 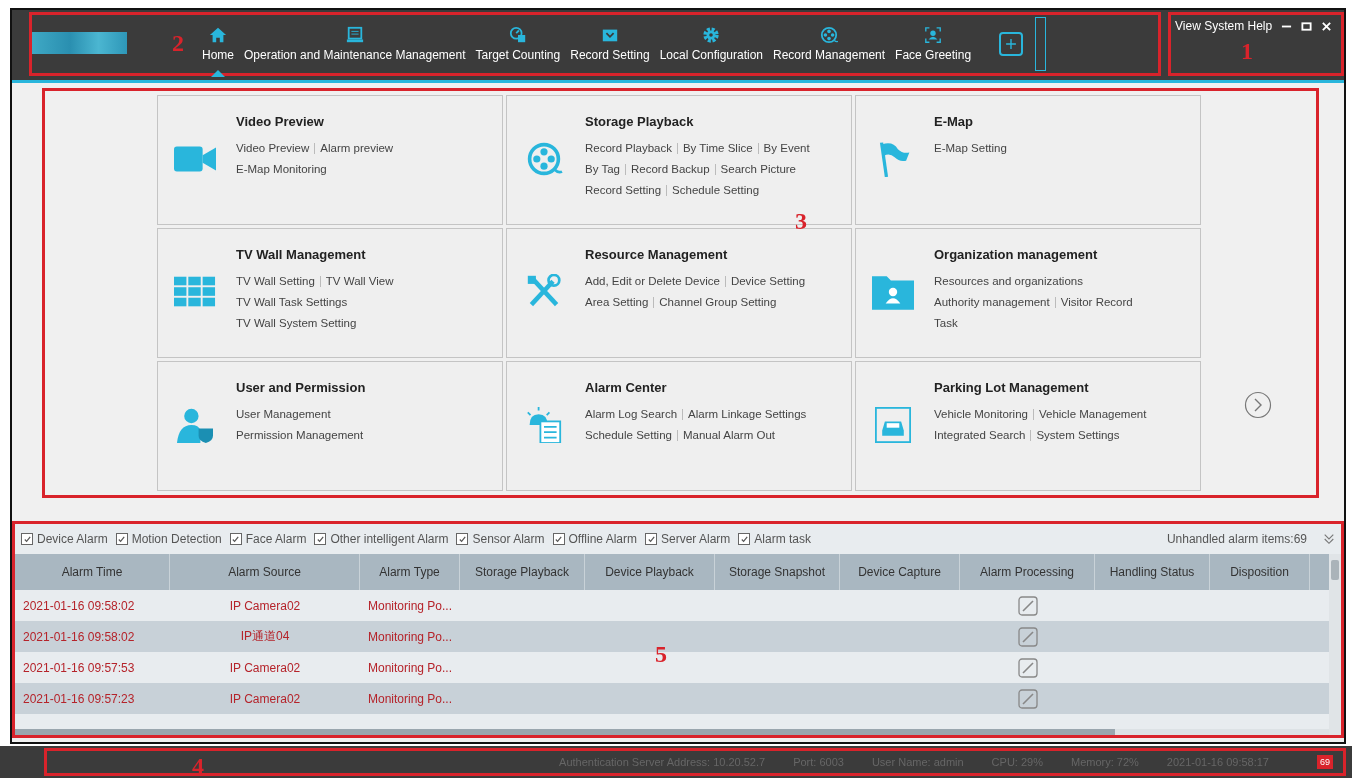 What do you see at coordinates (718, 302) in the screenshot?
I see `module-link: Channel Group Setting` at bounding box center [718, 302].